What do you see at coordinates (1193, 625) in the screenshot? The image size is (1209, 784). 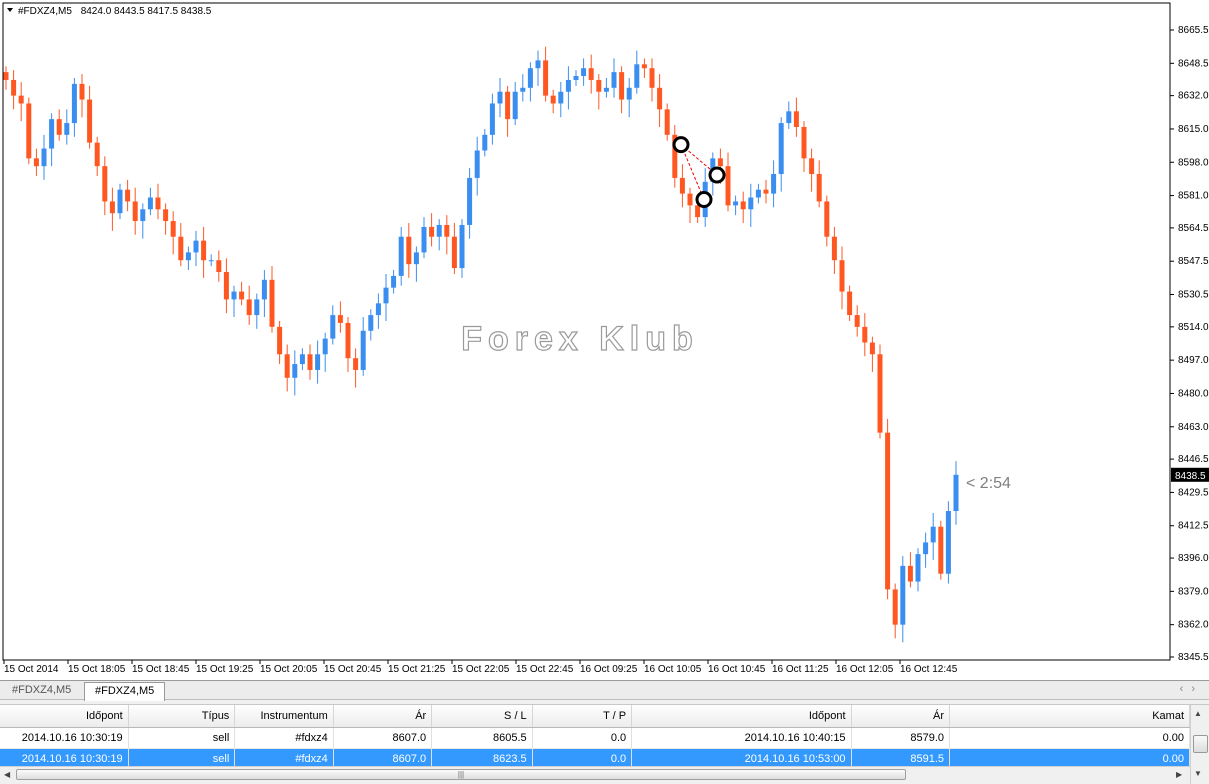 I see `price-tick-label: 8362.0` at bounding box center [1193, 625].